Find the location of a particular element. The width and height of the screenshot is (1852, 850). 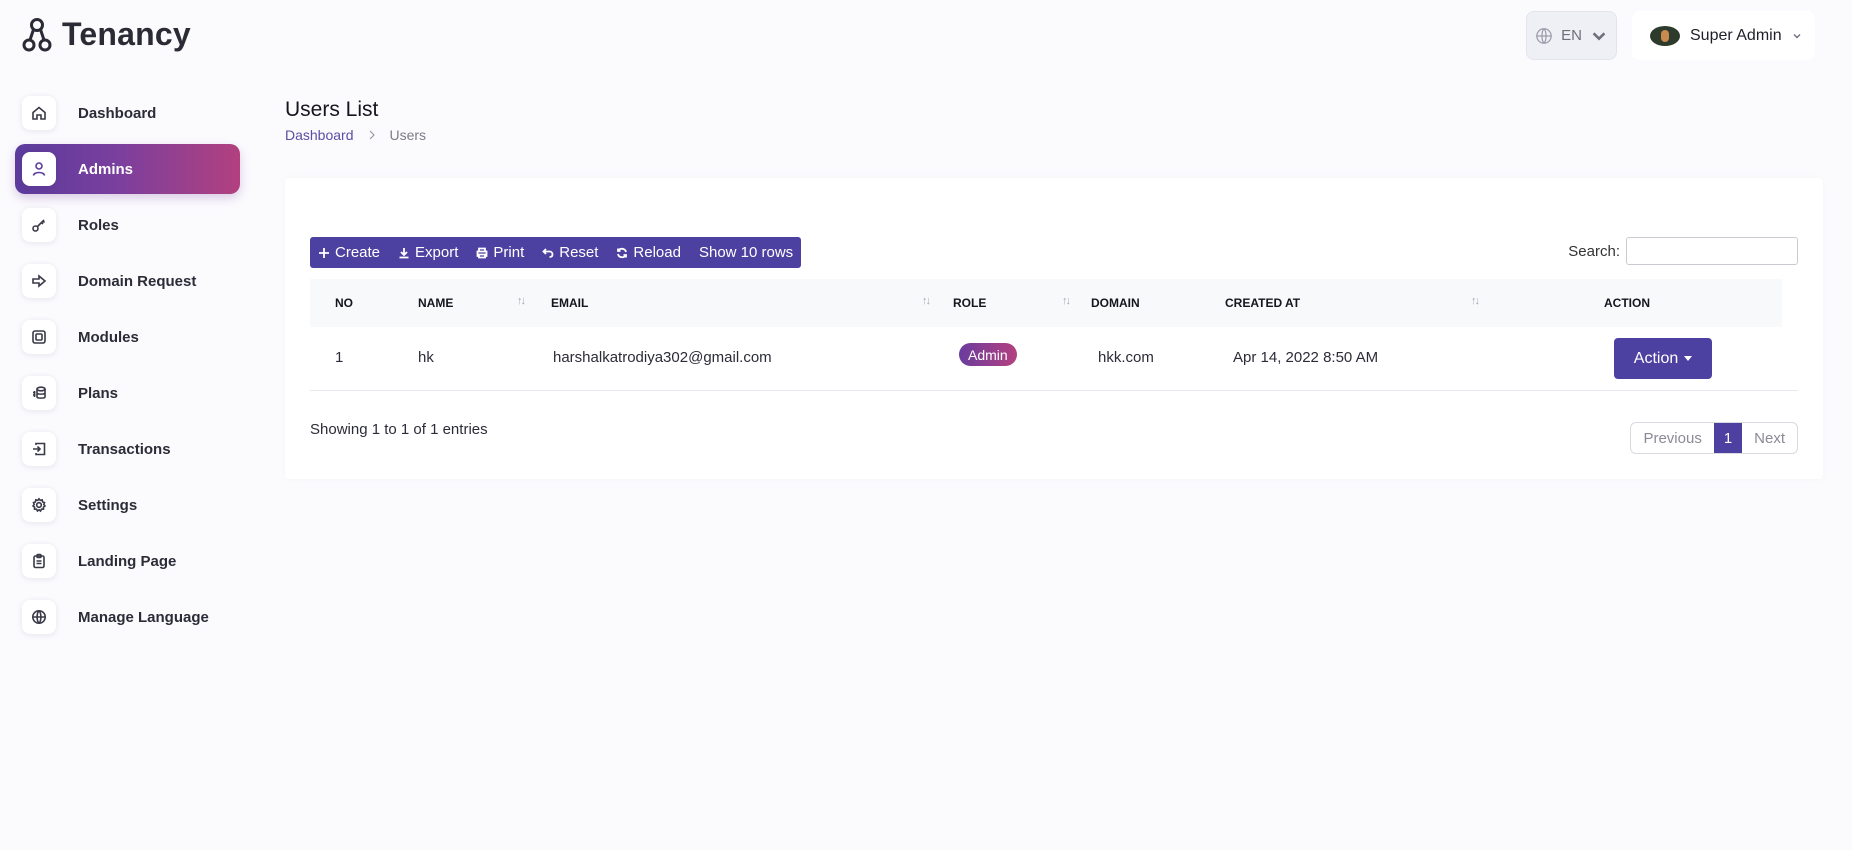

chevron-right-icon is located at coordinates (372, 135).